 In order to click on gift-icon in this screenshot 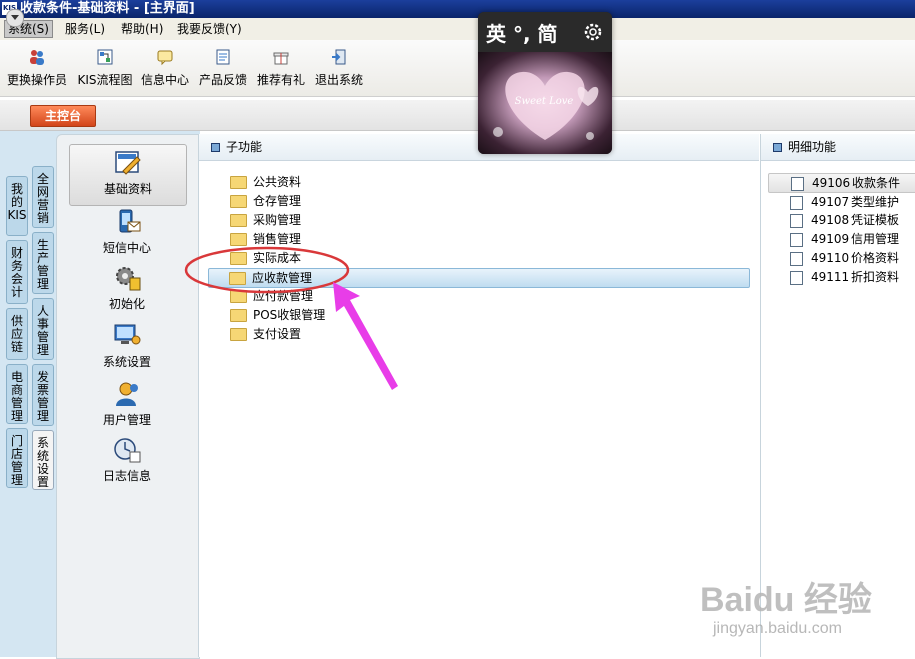, I will do `click(281, 58)`.